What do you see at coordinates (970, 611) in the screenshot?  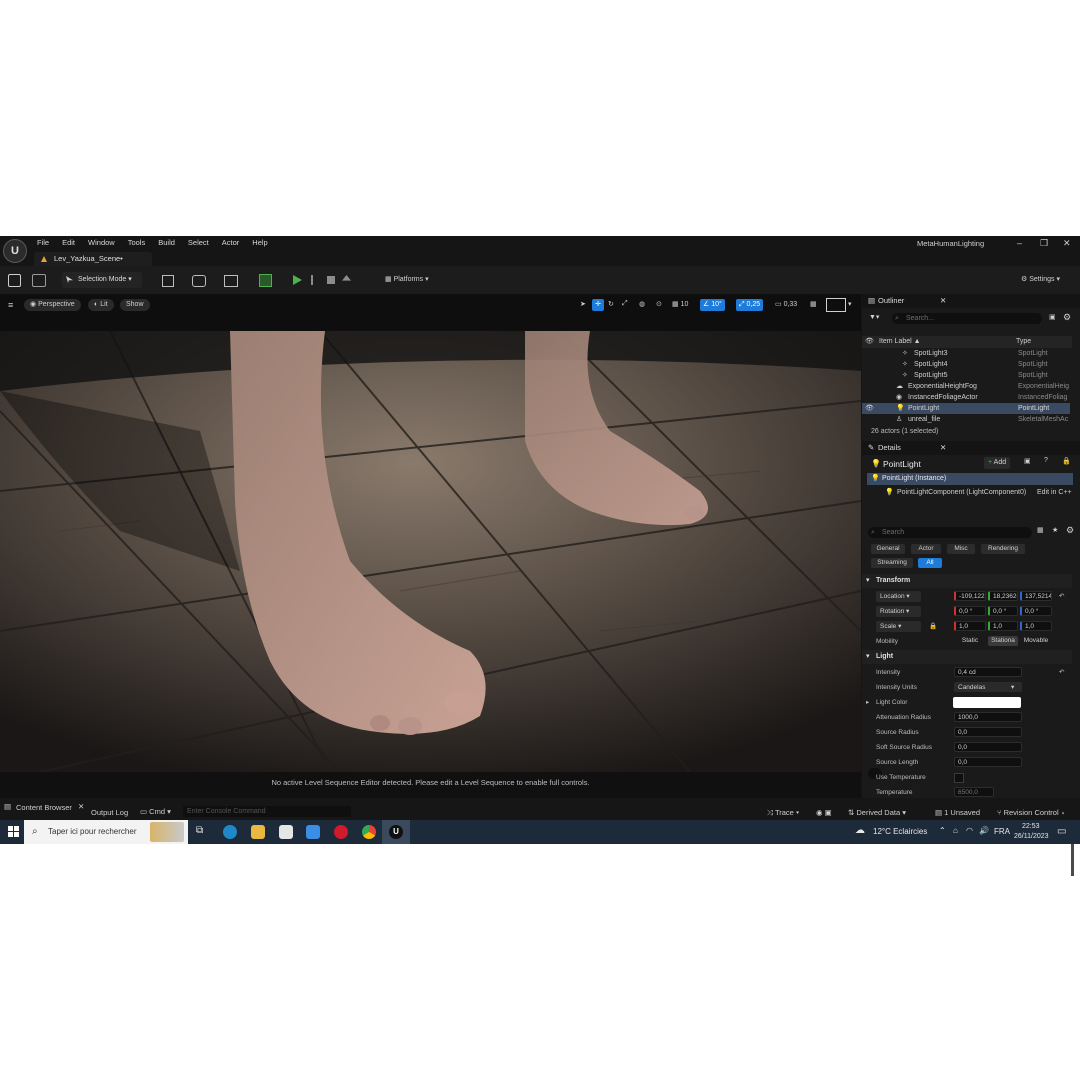 I see `rotation-x-field: 0,0 °` at bounding box center [970, 611].